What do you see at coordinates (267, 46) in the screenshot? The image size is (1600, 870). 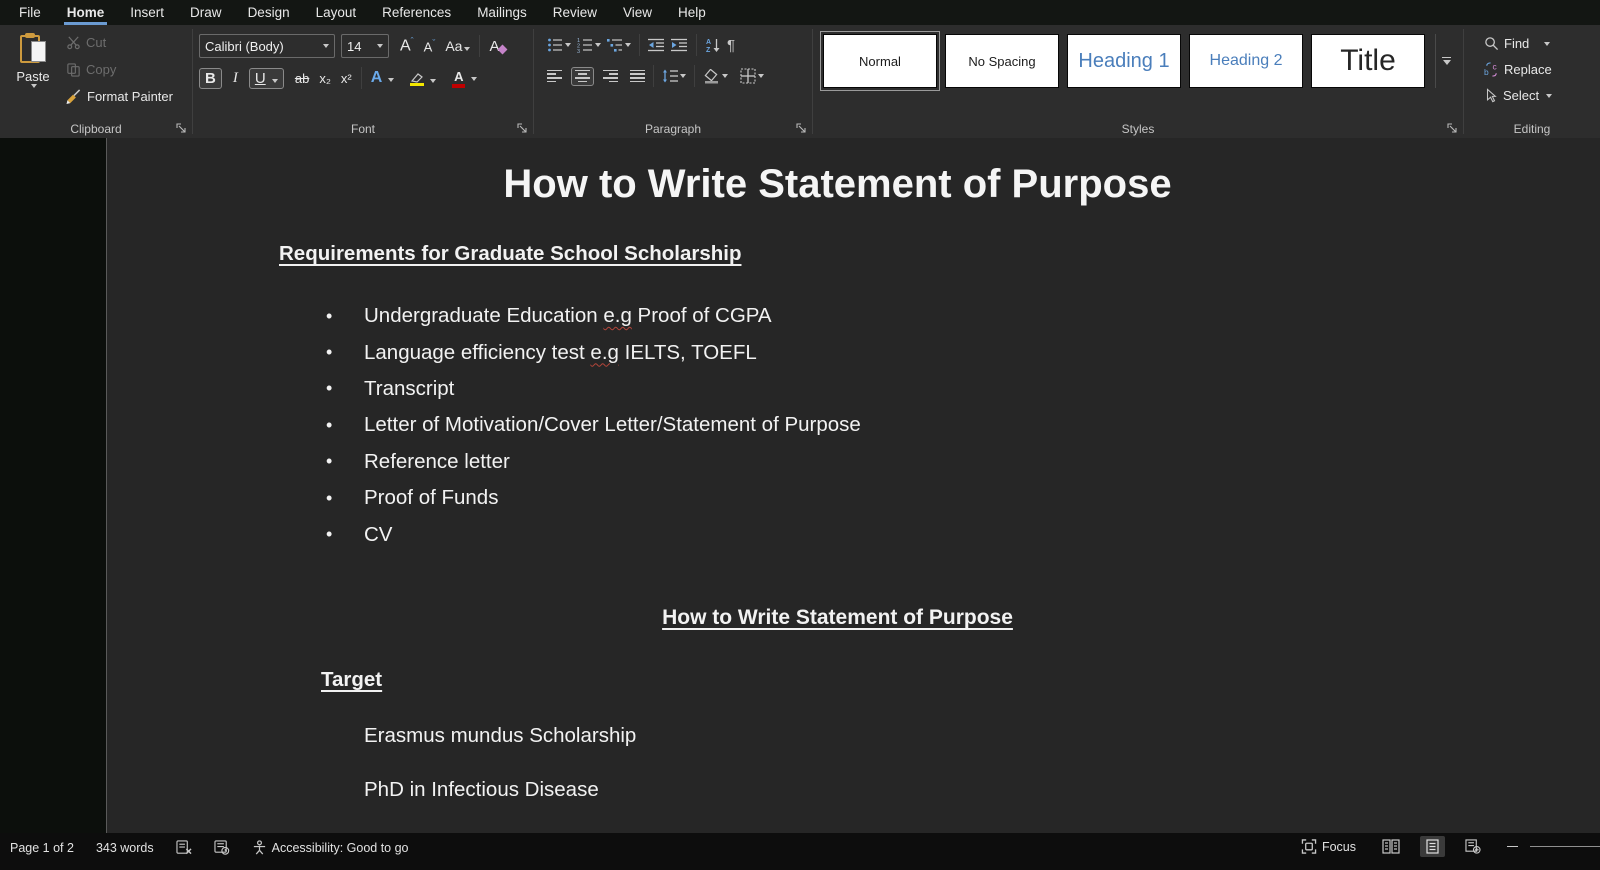 I see `font-name-select: Calibri (Body)` at bounding box center [267, 46].